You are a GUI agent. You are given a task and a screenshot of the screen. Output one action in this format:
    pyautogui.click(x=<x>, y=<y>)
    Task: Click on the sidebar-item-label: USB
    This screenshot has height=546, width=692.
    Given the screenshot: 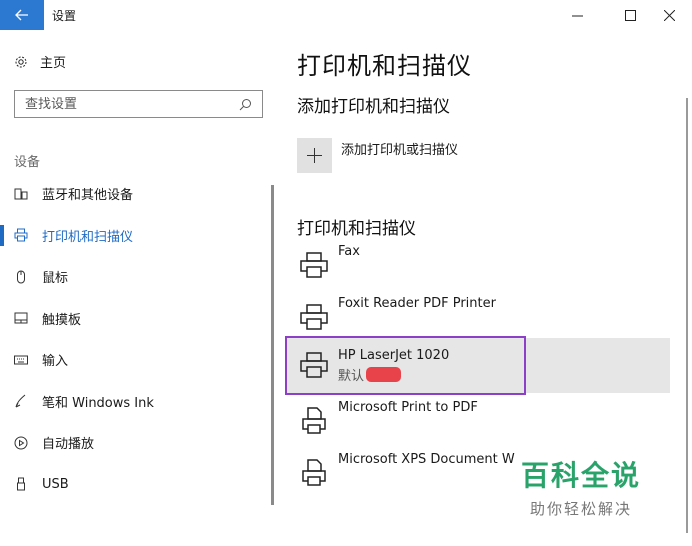 What is the action you would take?
    pyautogui.click(x=55, y=484)
    